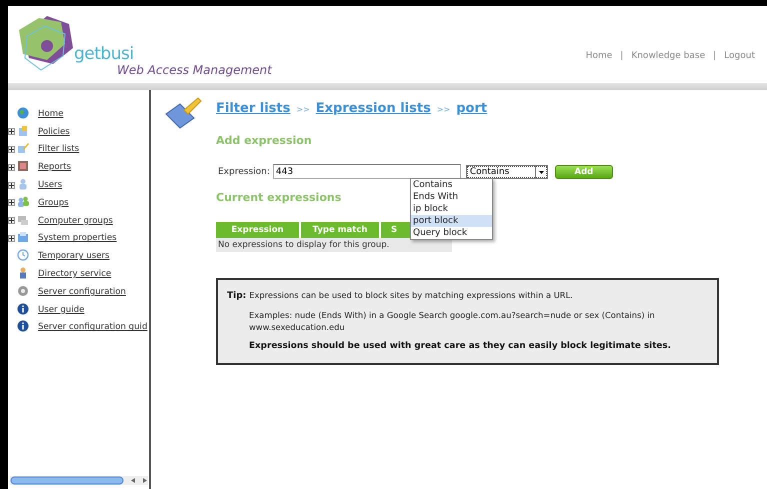 The height and width of the screenshot is (489, 767). Describe the element at coordinates (452, 321) in the screenshot. I see `examples-text: Examples: nude (Ends With) in a Google Search google.com.au?search=nude or sex (Contains) in www.sexeducation.edu` at that location.